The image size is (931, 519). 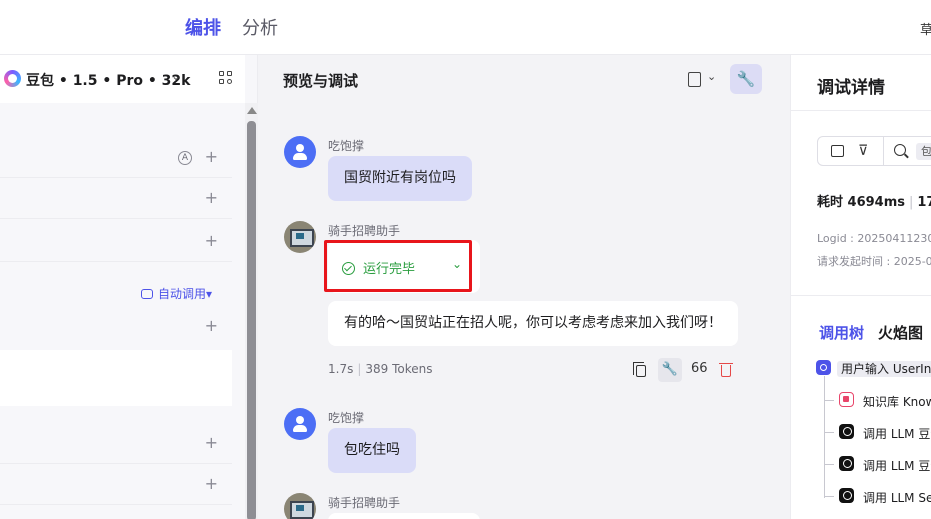 What do you see at coordinates (871, 332) in the screenshot?
I see `debug-tabs: 调用树 火焰图` at bounding box center [871, 332].